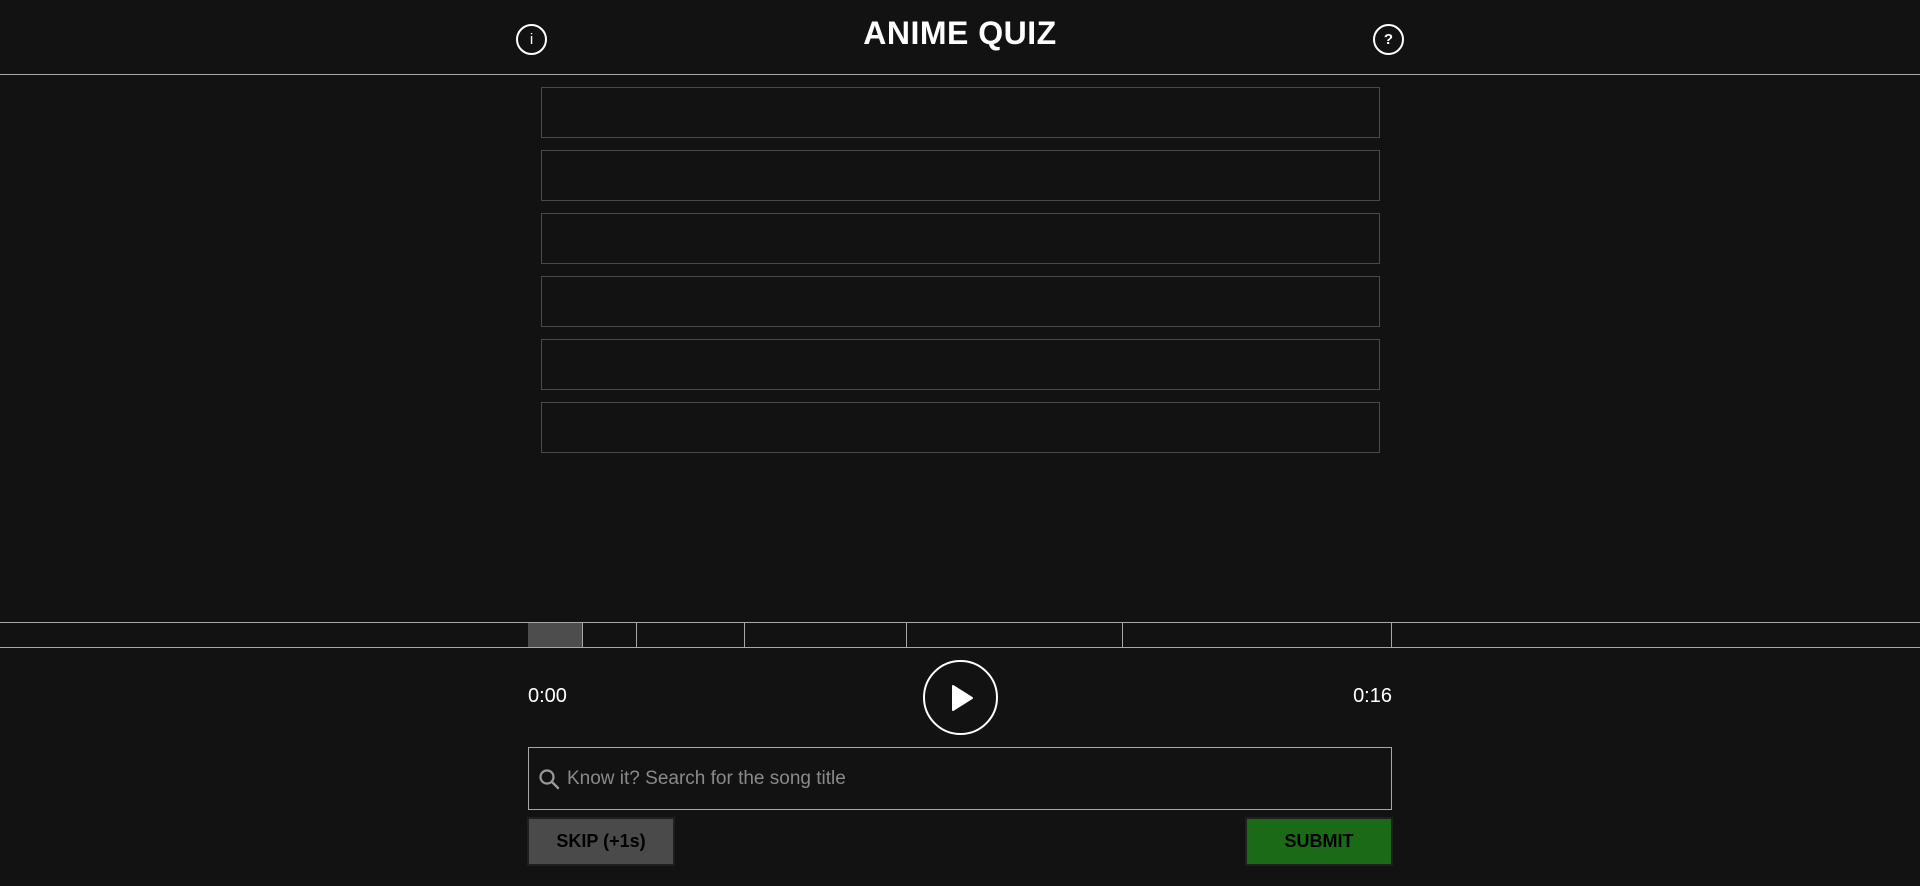 This screenshot has height=886, width=1920. Describe the element at coordinates (601, 841) in the screenshot. I see `skip-button: SKIP (+1s)` at that location.